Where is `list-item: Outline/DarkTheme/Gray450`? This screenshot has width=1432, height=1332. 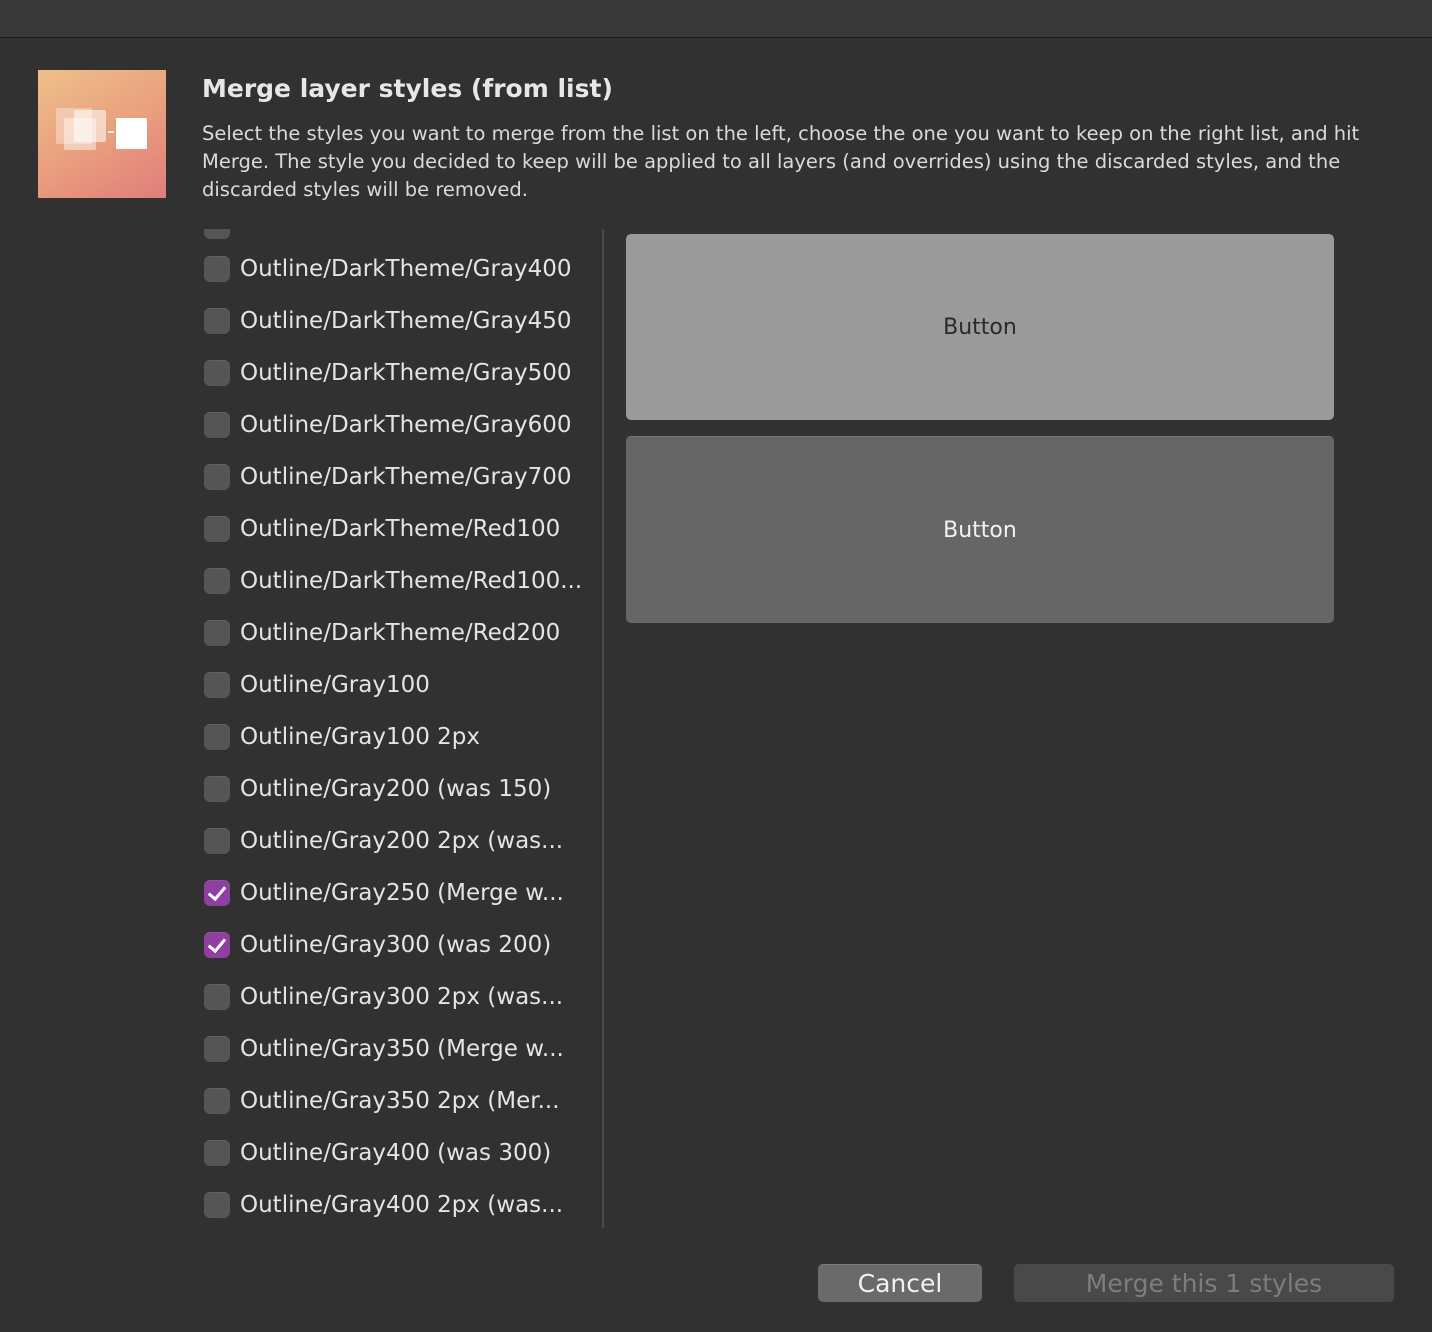 list-item: Outline/DarkTheme/Gray450 is located at coordinates (400, 321).